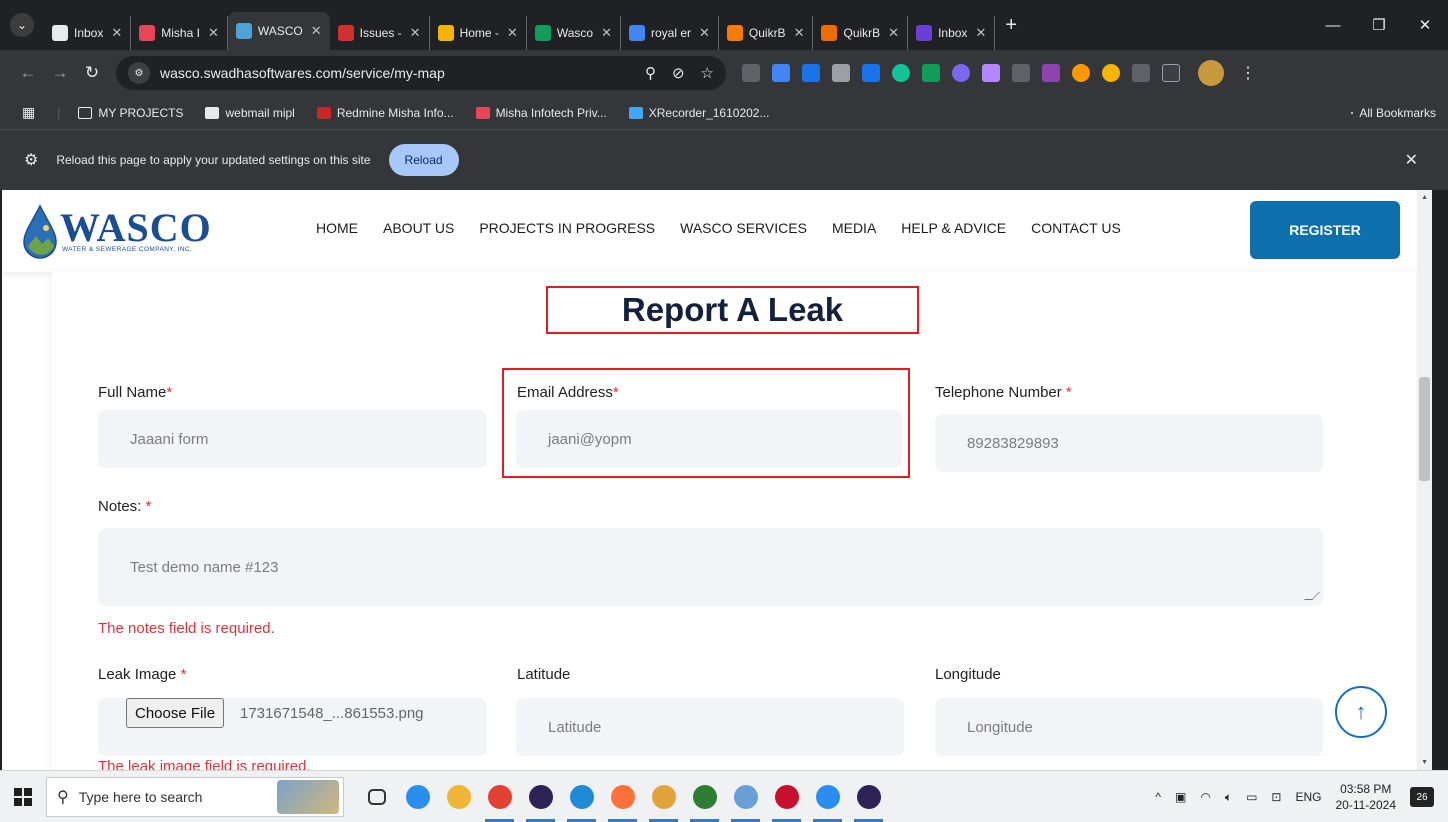 This screenshot has width=1448, height=822. I want to click on color-extension-icon, so click(1081, 73).